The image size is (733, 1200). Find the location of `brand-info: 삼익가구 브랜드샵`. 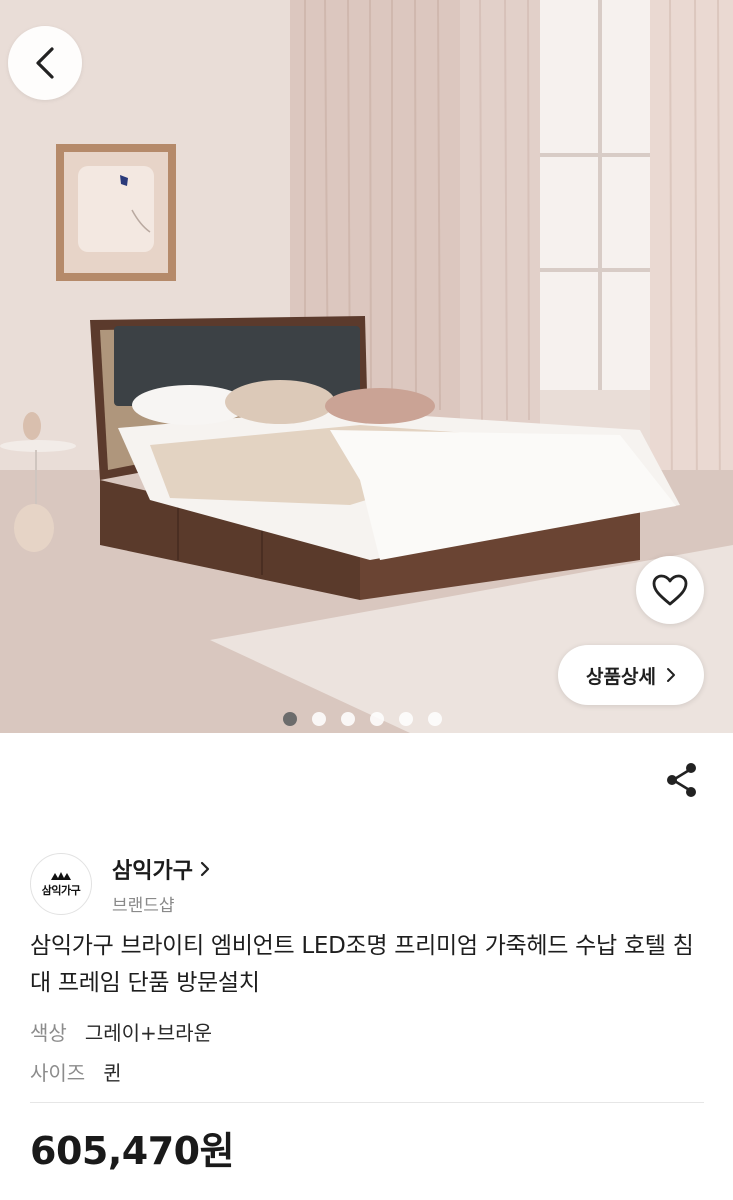

brand-info: 삼익가구 브랜드샵 is located at coordinates (161, 884).